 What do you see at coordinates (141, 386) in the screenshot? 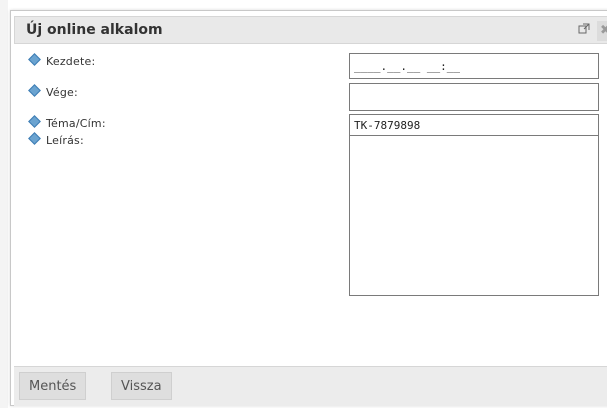
I see `back-button: Vissza` at bounding box center [141, 386].